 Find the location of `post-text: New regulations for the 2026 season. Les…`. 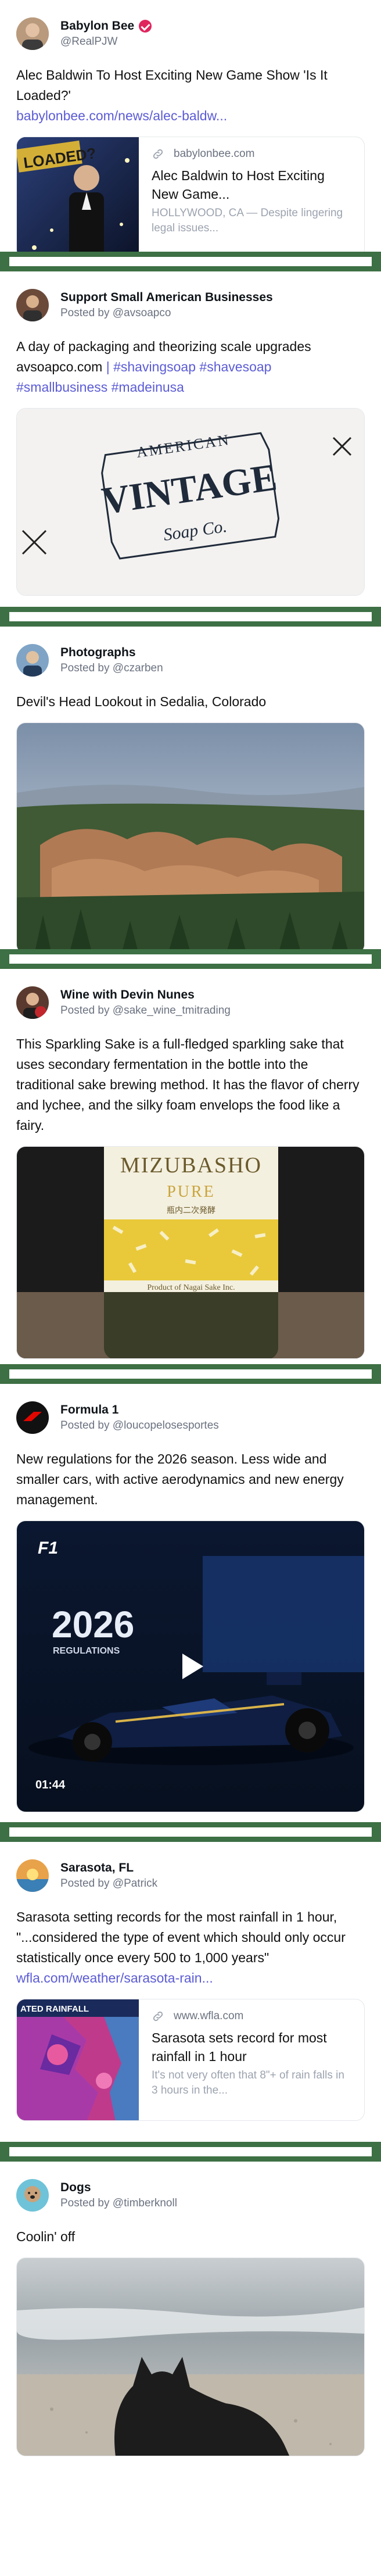

post-text: New regulations for the 2026 season. Les… is located at coordinates (180, 1479).